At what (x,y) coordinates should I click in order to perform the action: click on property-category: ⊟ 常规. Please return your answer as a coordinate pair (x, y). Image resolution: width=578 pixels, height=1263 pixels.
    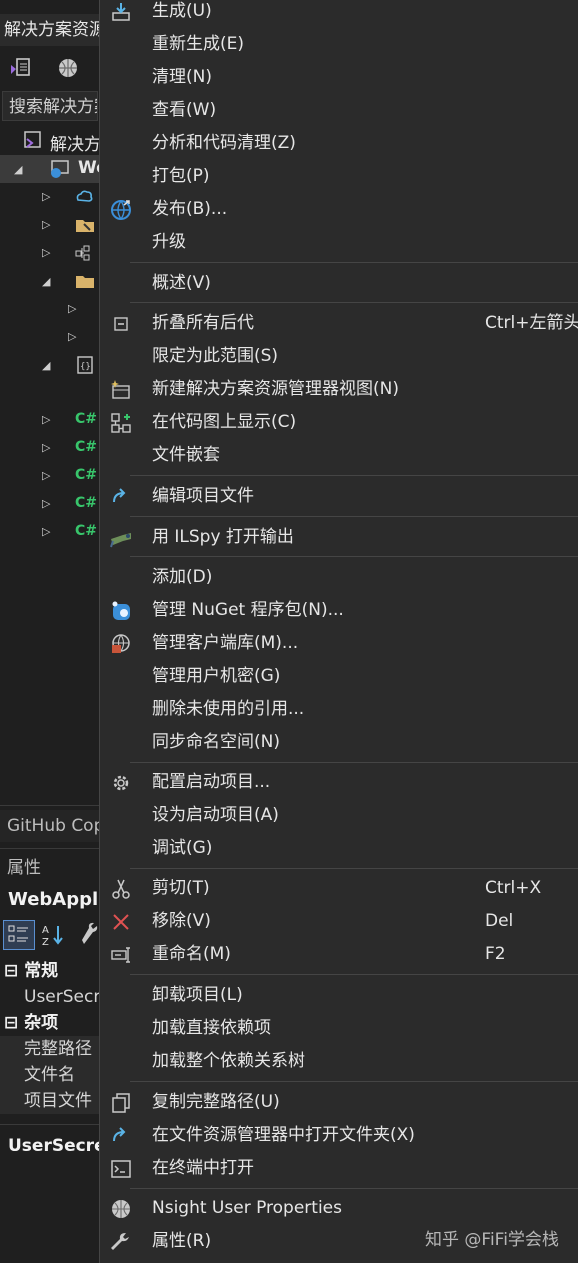
    Looking at the image, I should click on (50, 971).